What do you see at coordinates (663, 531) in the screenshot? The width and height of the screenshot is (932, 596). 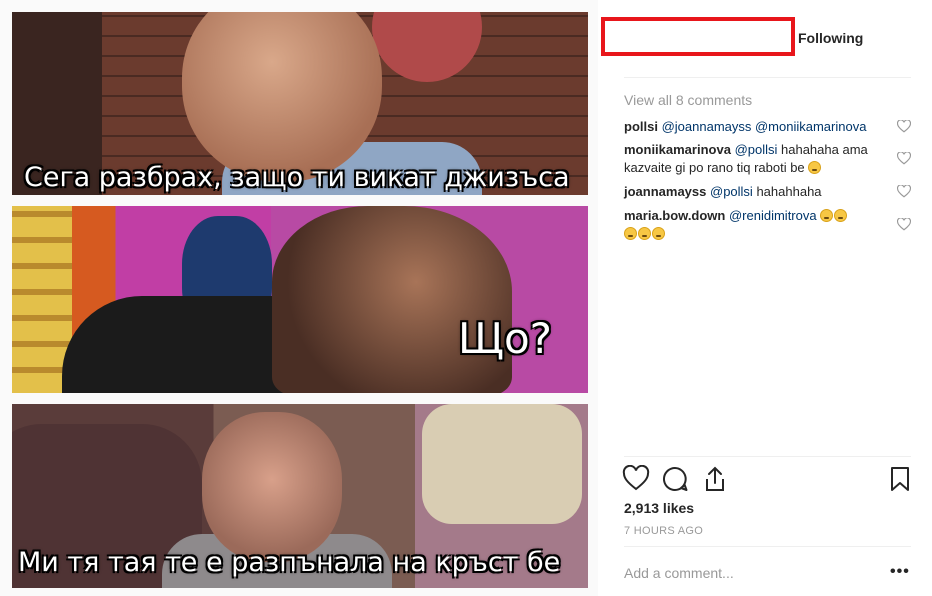 I see `post-timestamp: 7 HOURS AGO` at bounding box center [663, 531].